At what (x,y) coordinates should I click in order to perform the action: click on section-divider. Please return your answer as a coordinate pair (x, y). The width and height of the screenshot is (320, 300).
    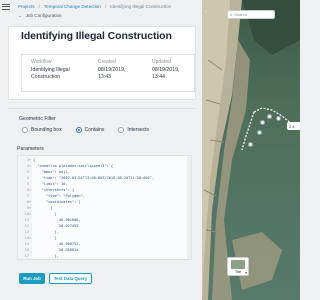
    Looking at the image, I should click on (102, 108).